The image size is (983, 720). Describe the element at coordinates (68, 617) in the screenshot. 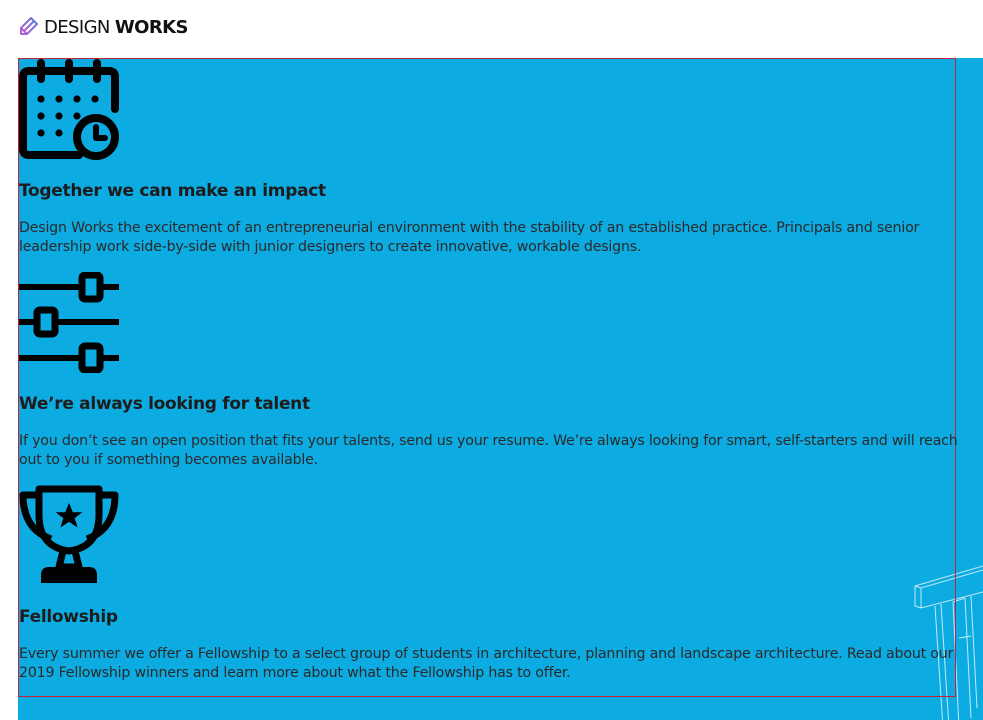

I see `feature-title: Fellowship` at that location.